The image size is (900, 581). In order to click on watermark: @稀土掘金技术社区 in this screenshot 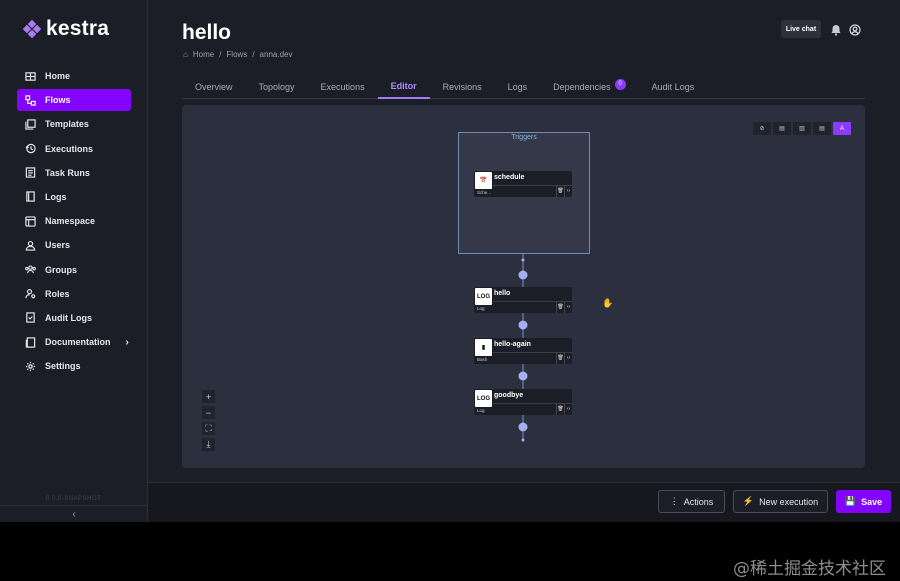, I will do `click(809, 569)`.